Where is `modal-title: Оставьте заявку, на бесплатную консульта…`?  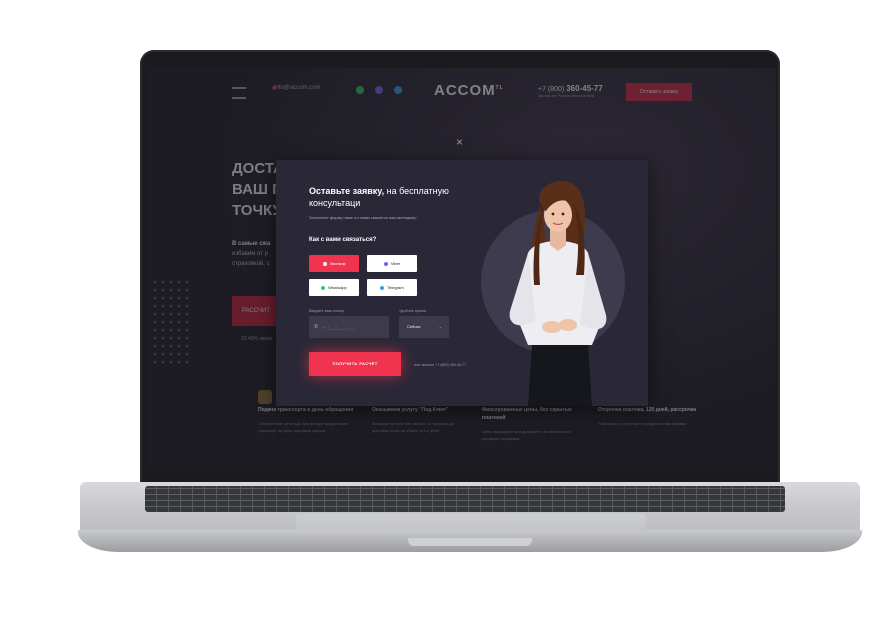
modal-title: Оставьте заявку, на бесплатную консульта… is located at coordinates (379, 197).